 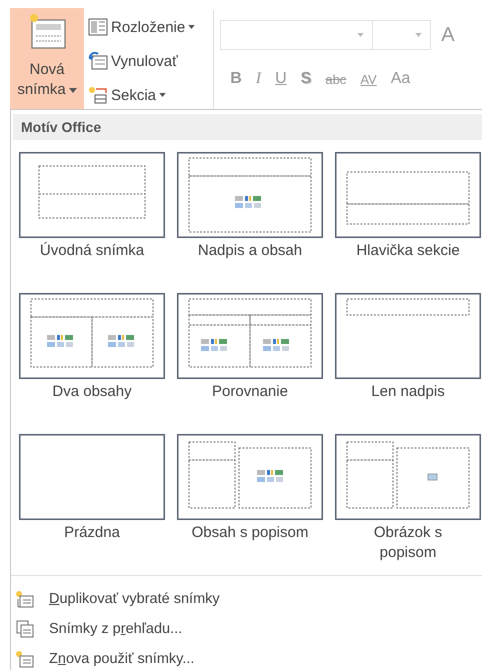 I want to click on ribbon-button: Sekcia, so click(x=142, y=95).